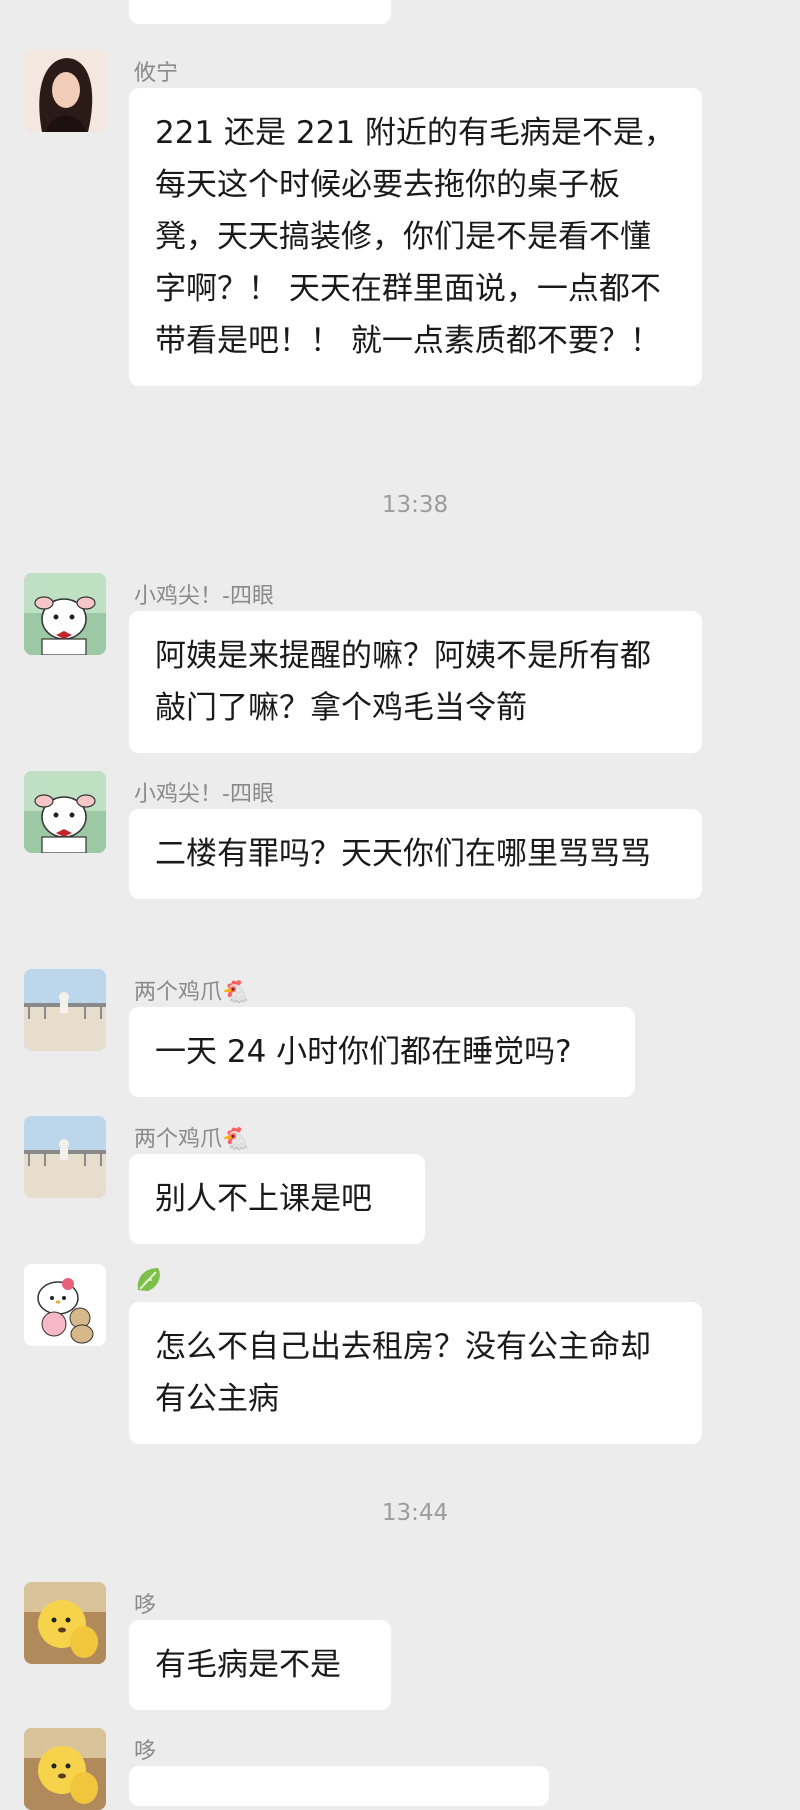 The image size is (800, 1810). I want to click on message-bubble: 有毛病是不是, so click(260, 1665).